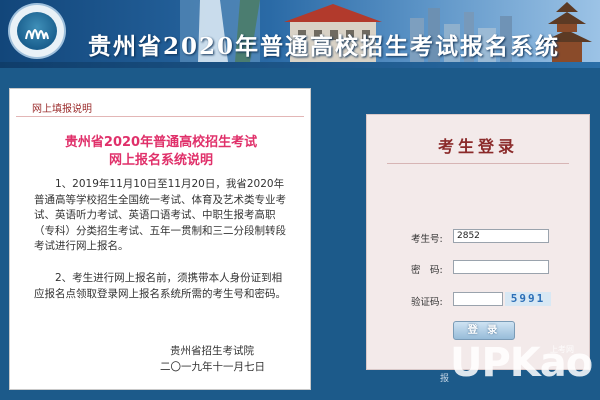 The image size is (600, 400). I want to click on exam-number-input, so click(501, 236).